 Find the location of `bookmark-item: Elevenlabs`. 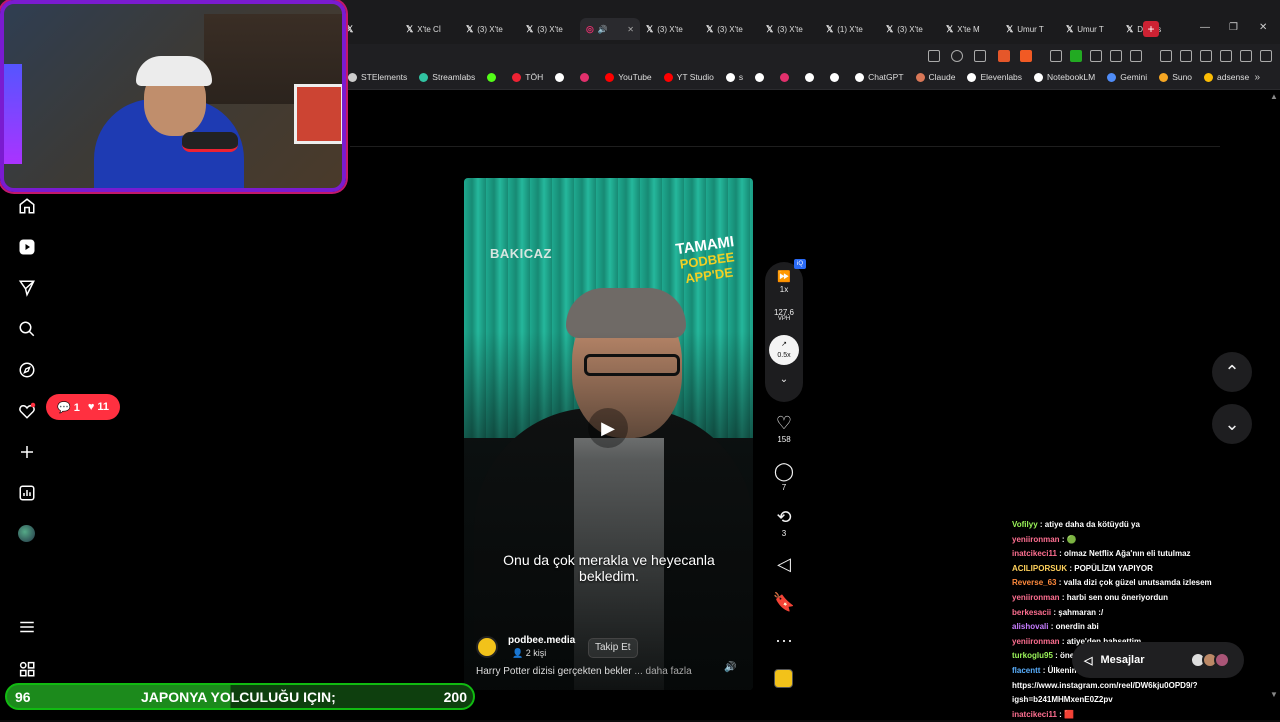

bookmark-item: Elevenlabs is located at coordinates (994, 77).